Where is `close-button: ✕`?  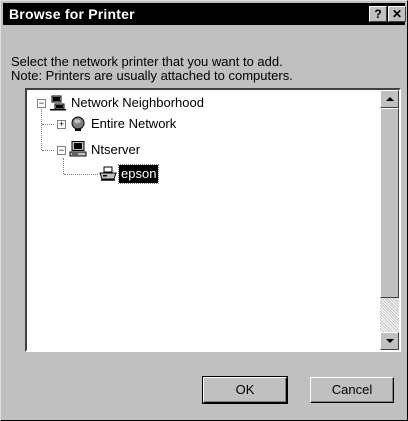
close-button: ✕ is located at coordinates (397, 14).